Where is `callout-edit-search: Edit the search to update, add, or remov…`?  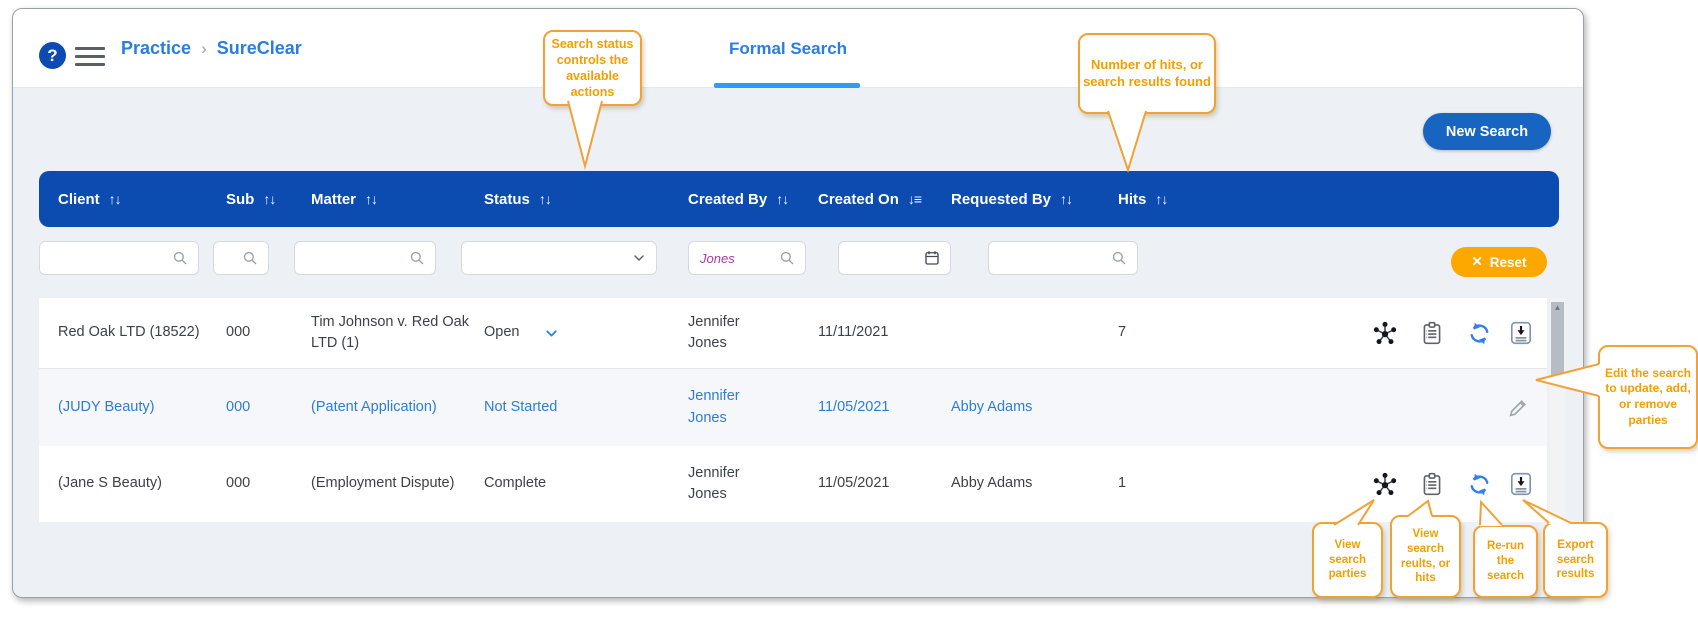
callout-edit-search: Edit the search to update, add, or remov… is located at coordinates (1648, 397).